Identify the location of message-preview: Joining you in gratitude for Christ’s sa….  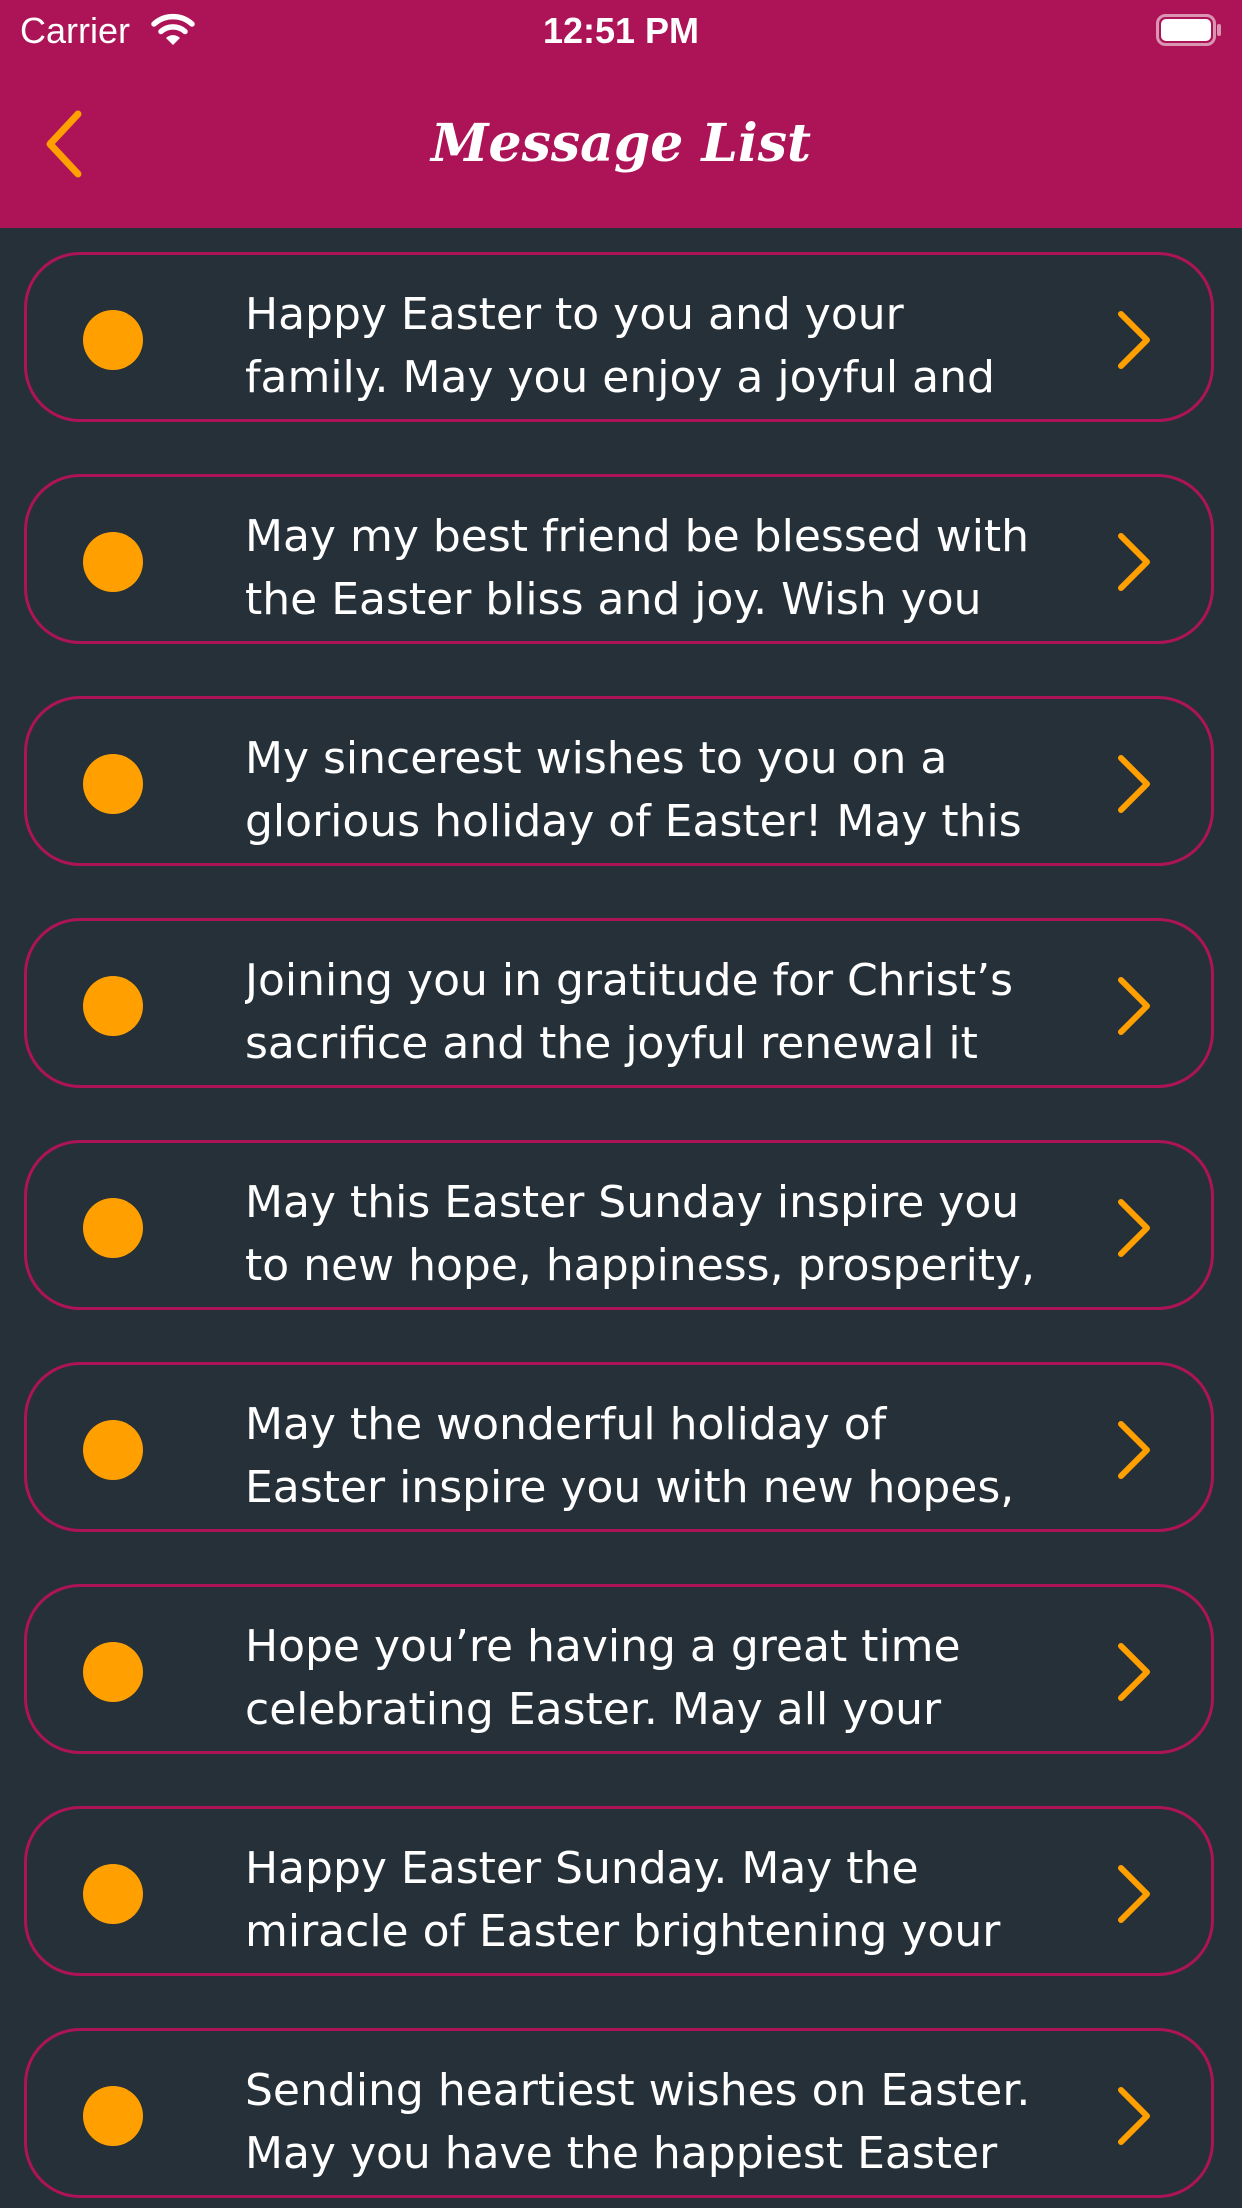
(665, 1012).